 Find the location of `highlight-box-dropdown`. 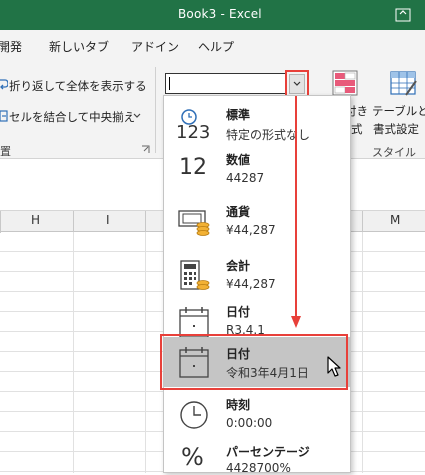

highlight-box-dropdown is located at coordinates (297, 84).